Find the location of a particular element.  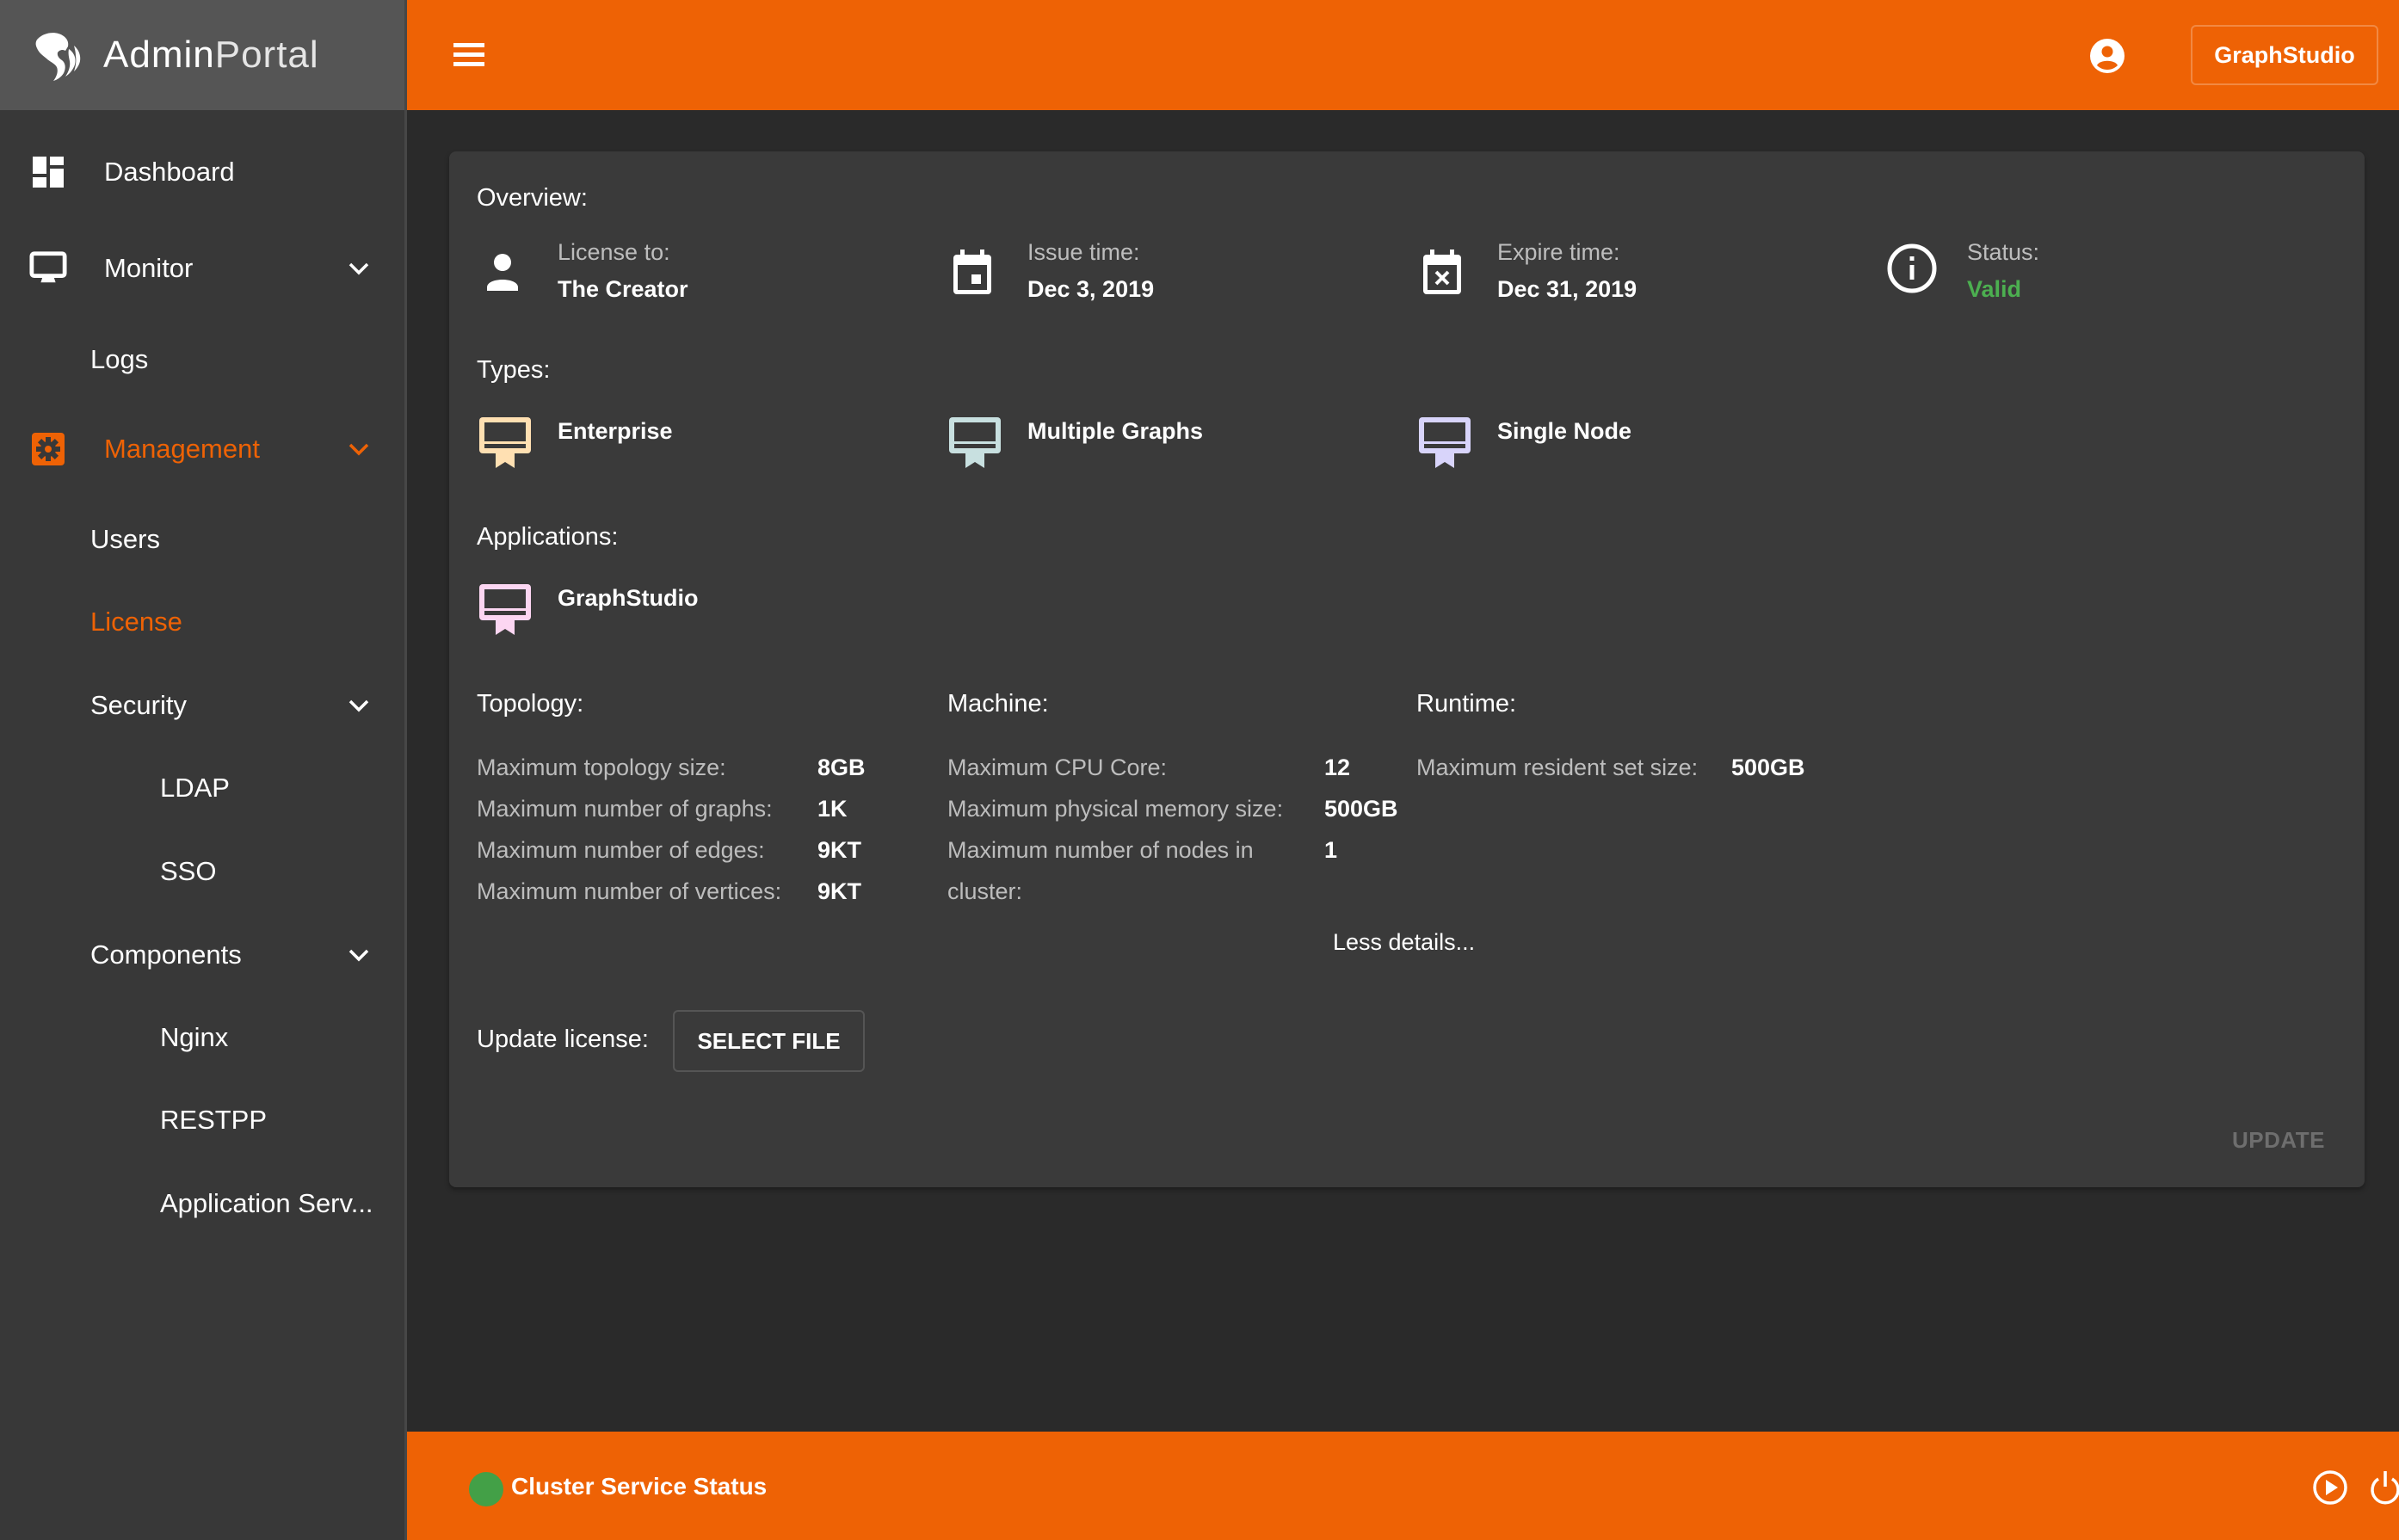

overview-label: Issue time: is located at coordinates (1083, 252).